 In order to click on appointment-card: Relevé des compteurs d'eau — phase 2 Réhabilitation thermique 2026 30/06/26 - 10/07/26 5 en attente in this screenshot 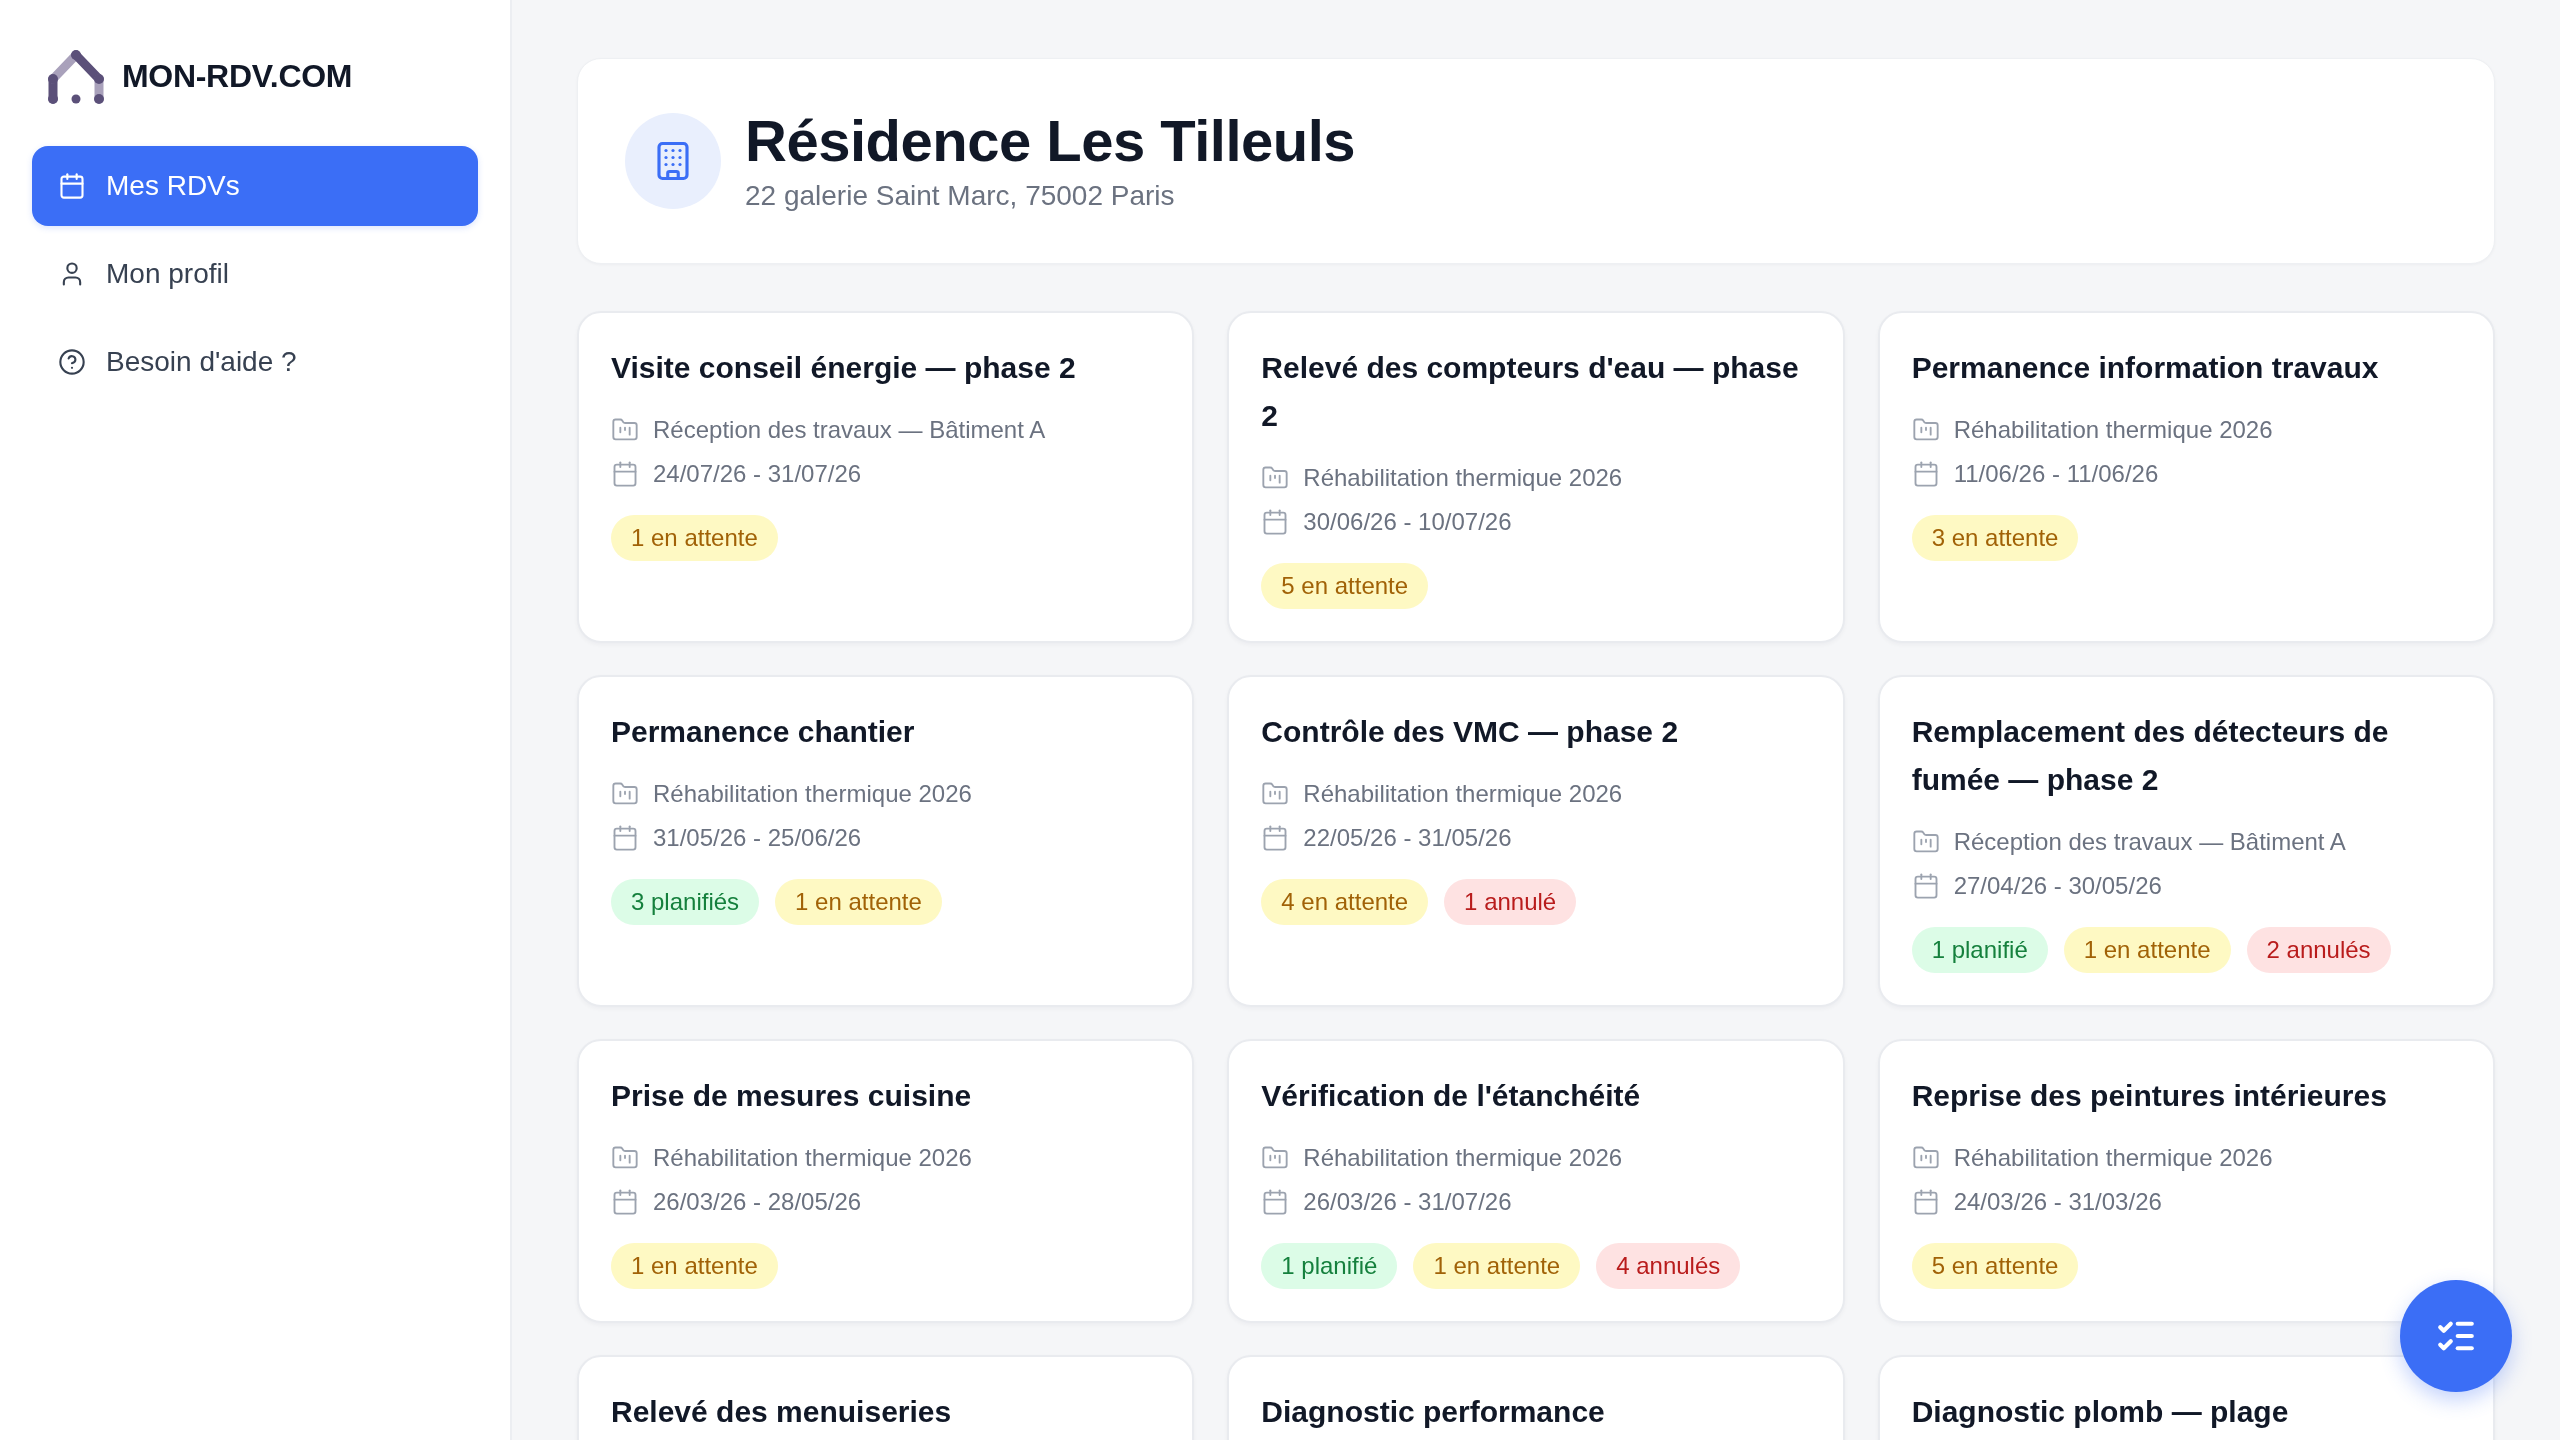, I will do `click(1536, 477)`.